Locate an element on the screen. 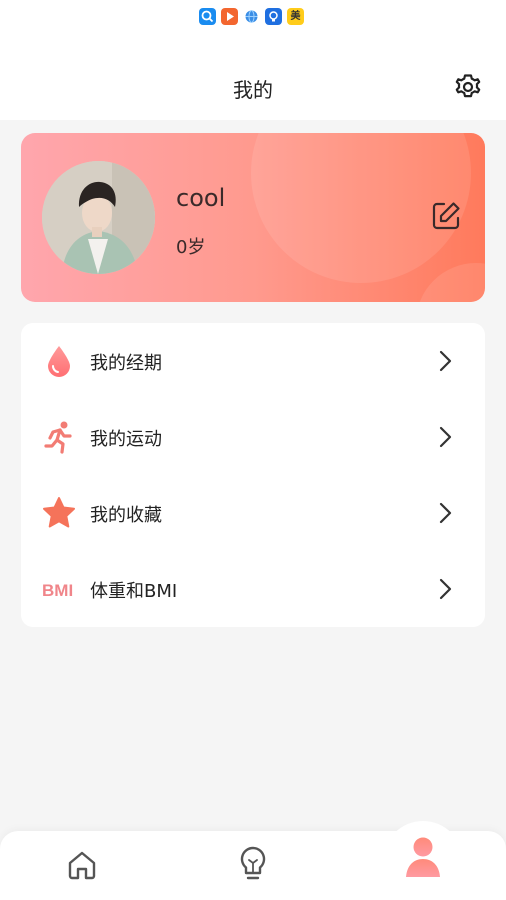 The width and height of the screenshot is (506, 900). home-icon is located at coordinates (82, 865).